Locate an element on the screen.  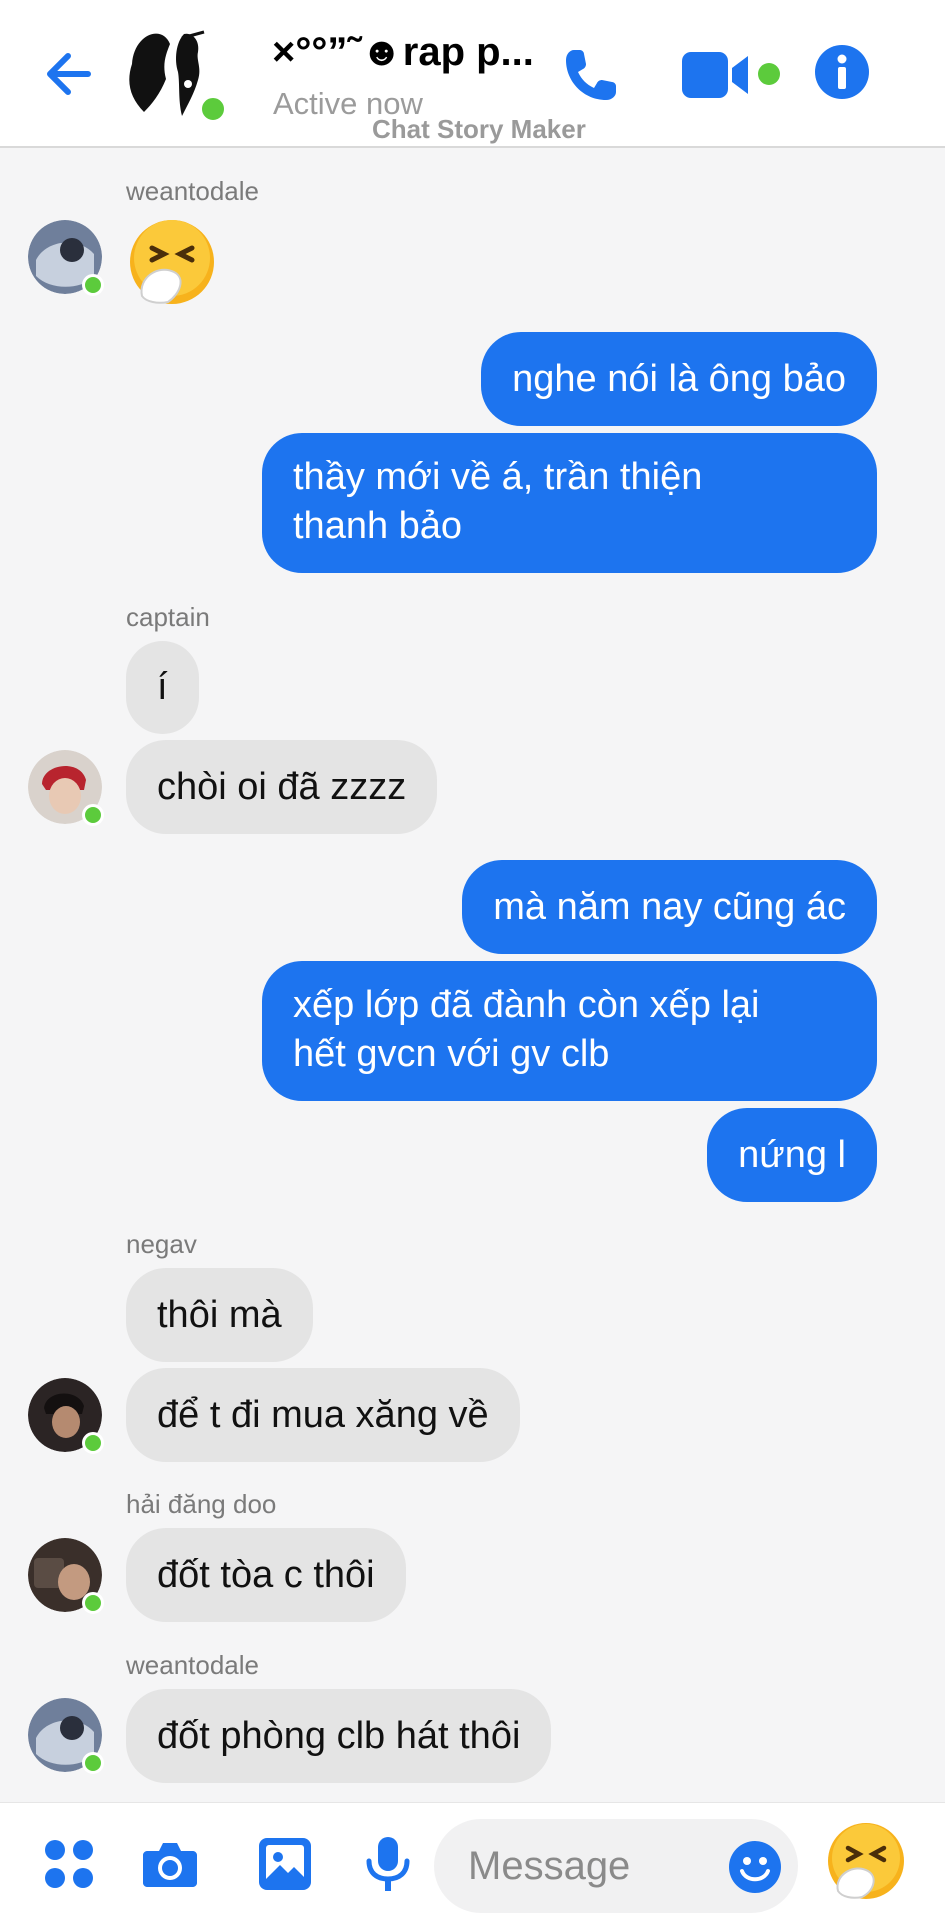
group-avatar is located at coordinates (175, 74).